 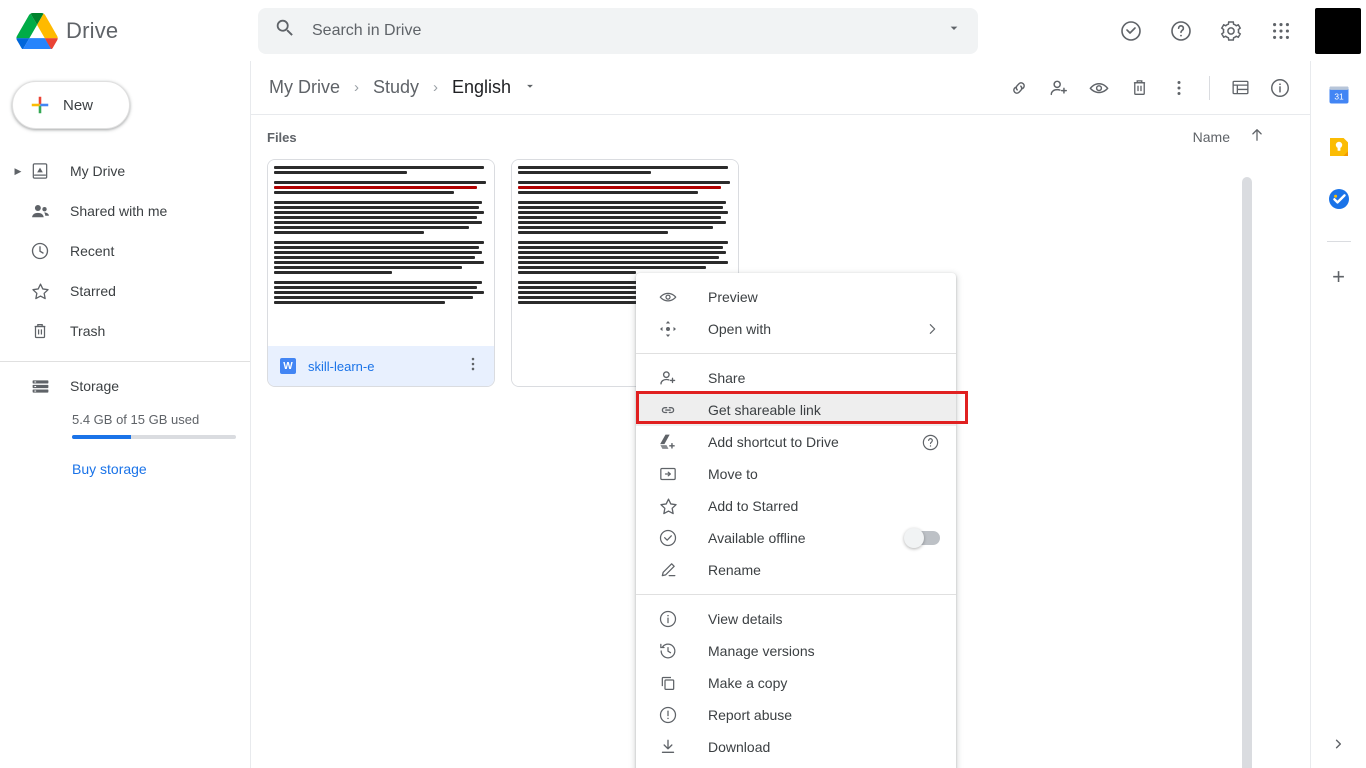 What do you see at coordinates (668, 329) in the screenshot?
I see `open-with-icon` at bounding box center [668, 329].